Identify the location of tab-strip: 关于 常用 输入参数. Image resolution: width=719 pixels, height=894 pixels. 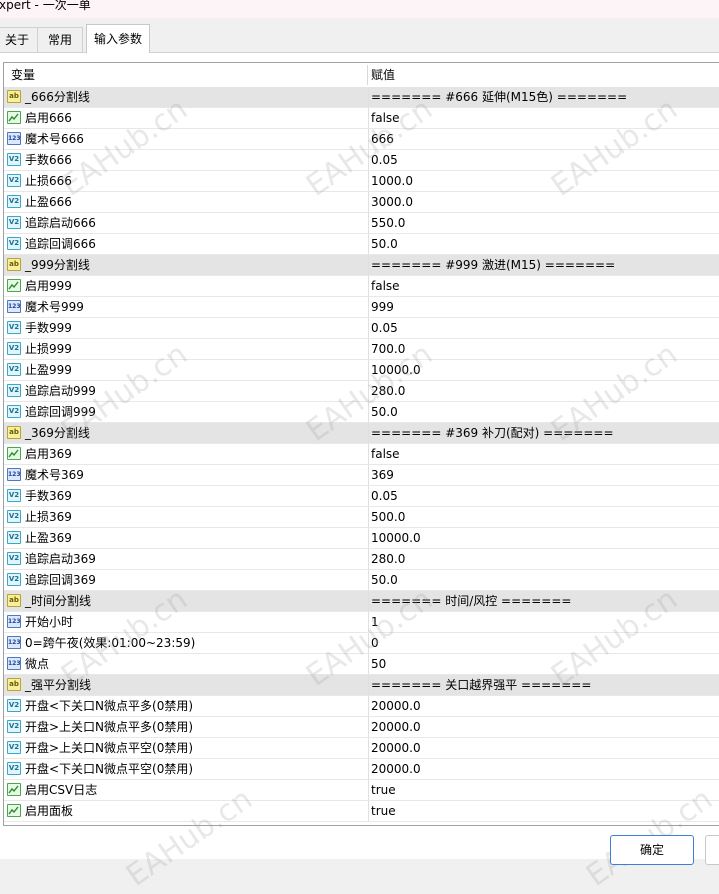
(359, 39).